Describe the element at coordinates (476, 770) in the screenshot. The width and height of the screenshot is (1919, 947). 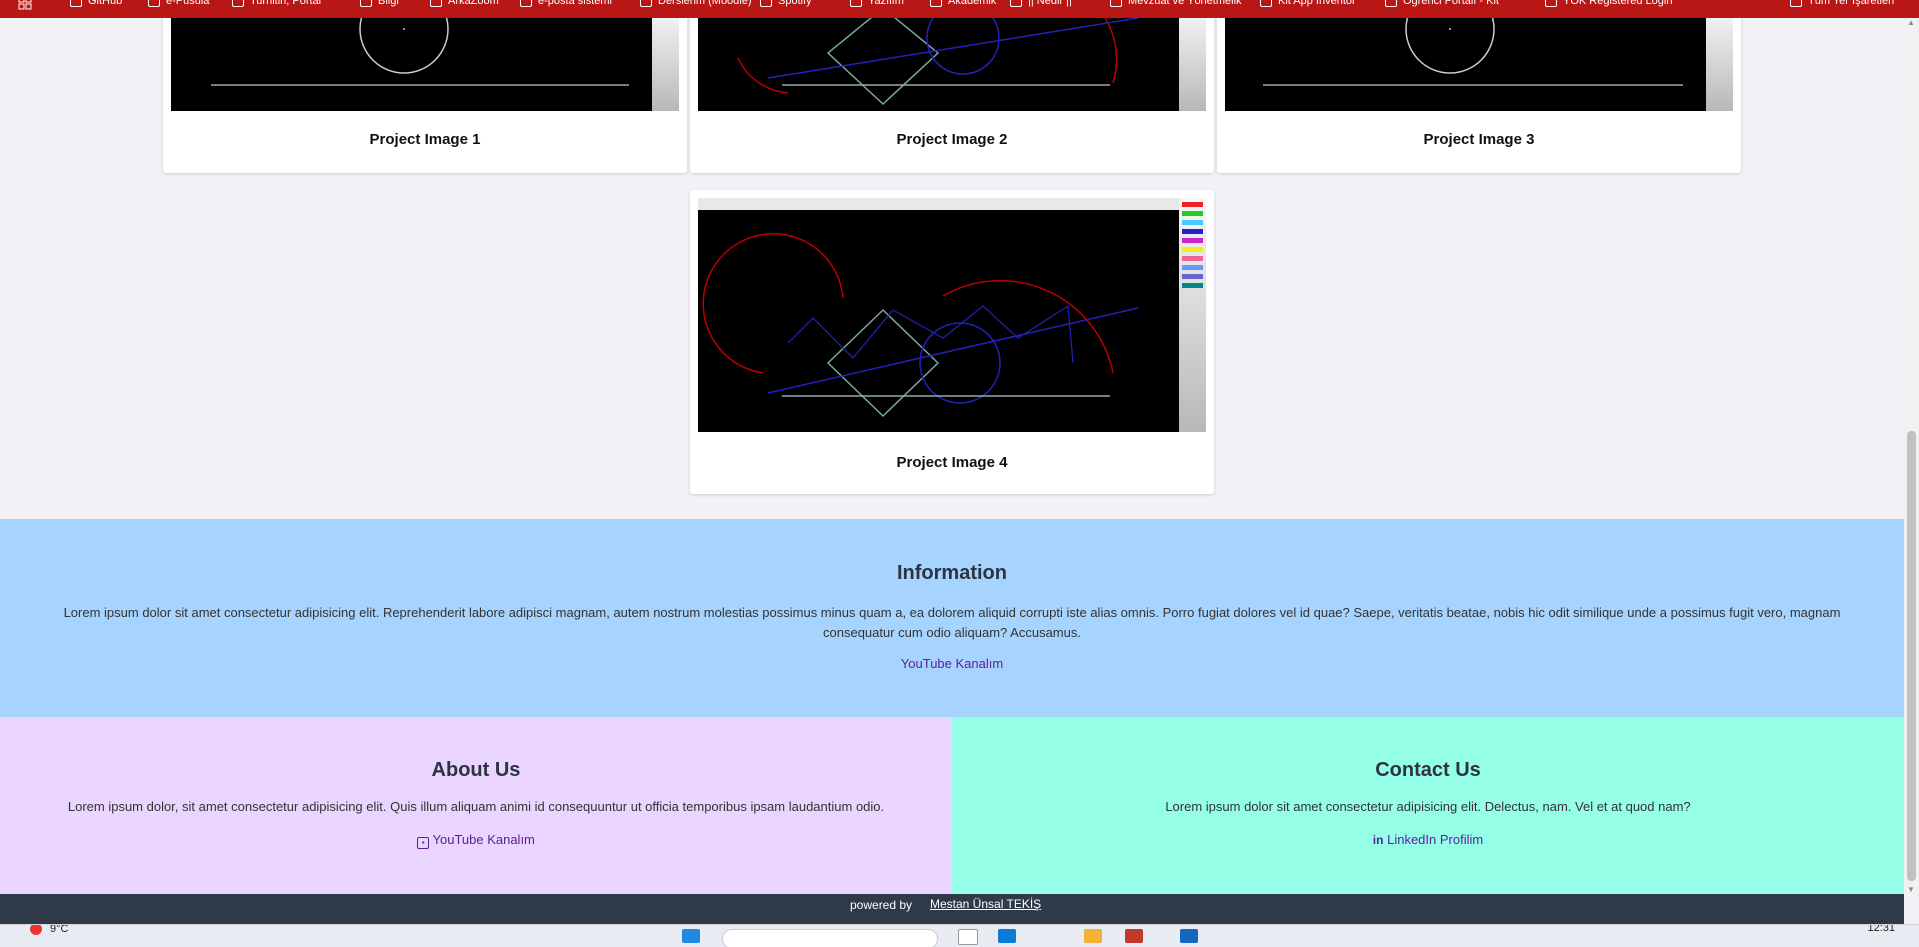
I see `about-title: About Us` at that location.